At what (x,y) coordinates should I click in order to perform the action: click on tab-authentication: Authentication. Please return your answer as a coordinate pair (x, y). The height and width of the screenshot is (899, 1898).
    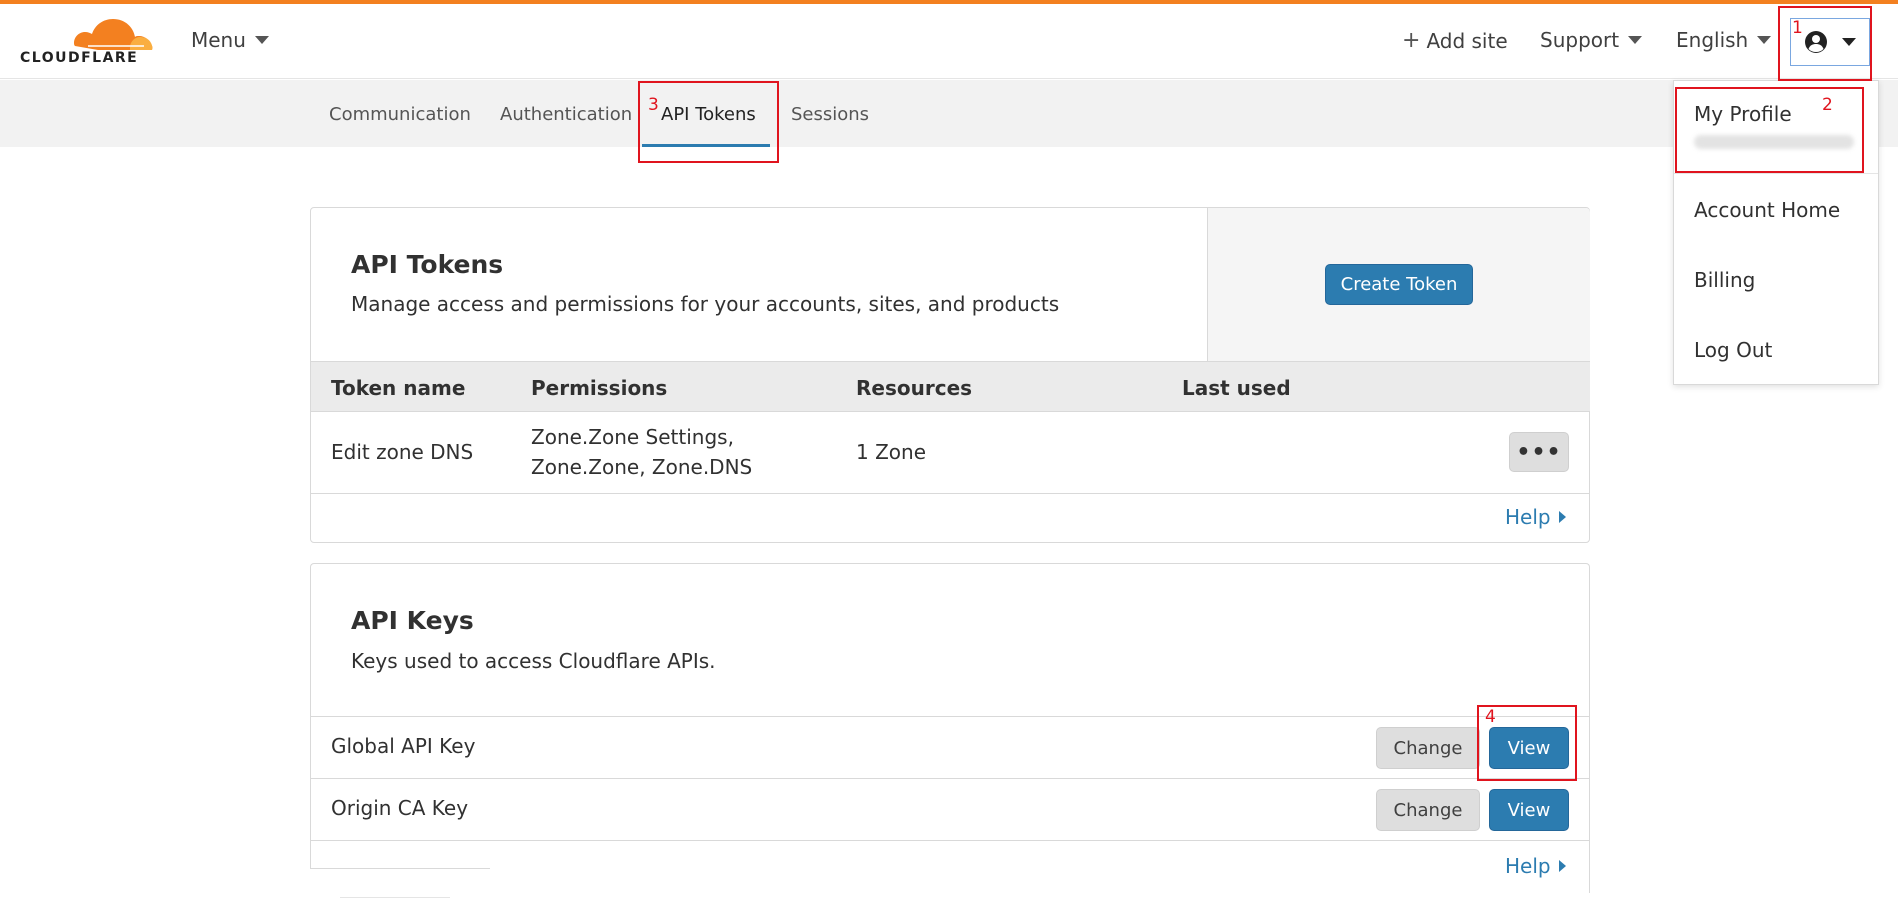
    Looking at the image, I should click on (566, 114).